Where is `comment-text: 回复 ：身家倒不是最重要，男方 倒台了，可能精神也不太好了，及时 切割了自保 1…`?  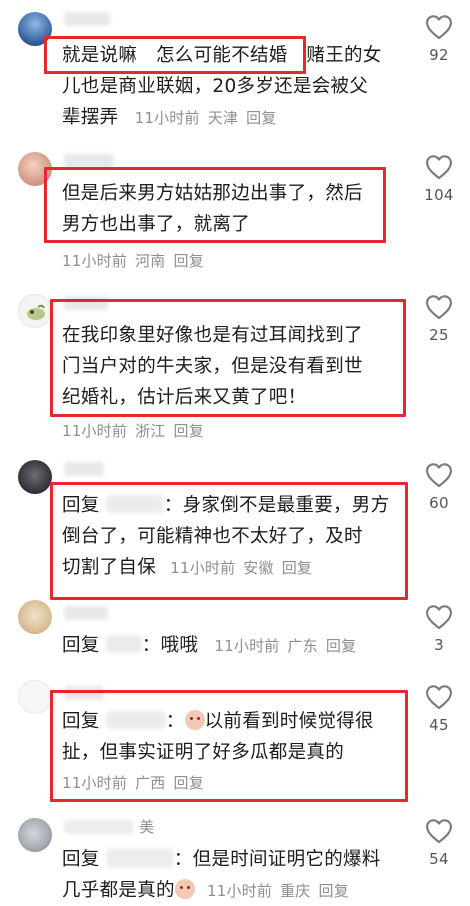
comment-text: 回复 ：身家倒不是最重要，男方 倒台了，可能精神也不太好了，及时 切割了自保 1… is located at coordinates (232, 537).